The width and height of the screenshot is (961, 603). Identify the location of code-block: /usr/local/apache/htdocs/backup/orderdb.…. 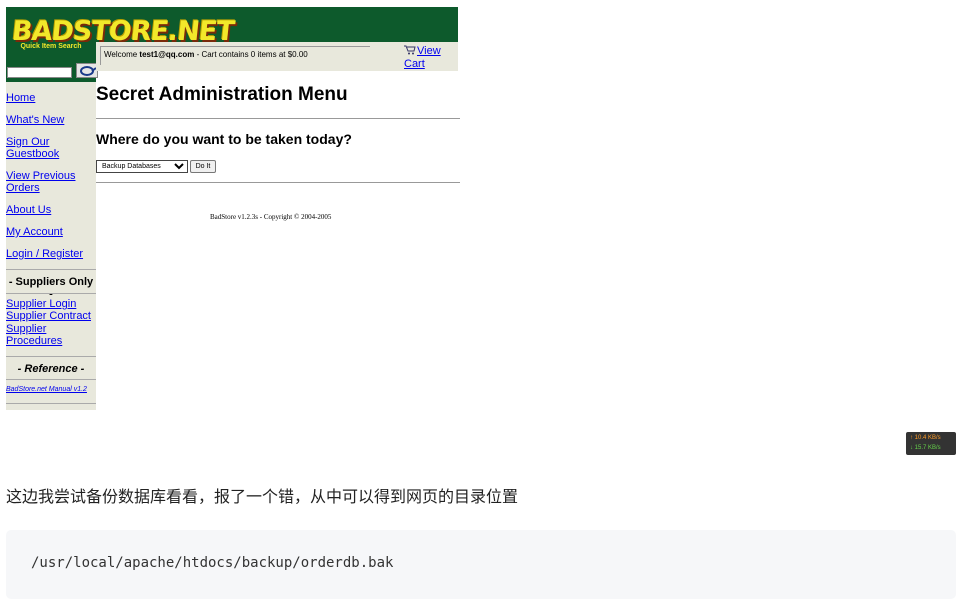
(481, 564).